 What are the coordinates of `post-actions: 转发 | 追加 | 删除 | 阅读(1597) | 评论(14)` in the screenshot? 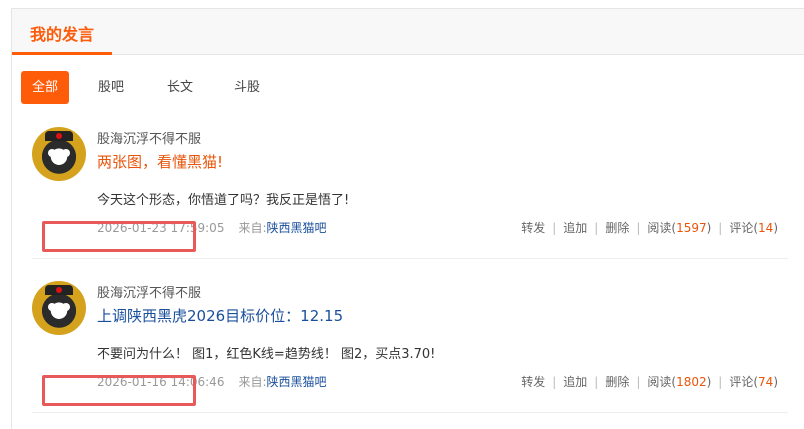 It's located at (649, 228).